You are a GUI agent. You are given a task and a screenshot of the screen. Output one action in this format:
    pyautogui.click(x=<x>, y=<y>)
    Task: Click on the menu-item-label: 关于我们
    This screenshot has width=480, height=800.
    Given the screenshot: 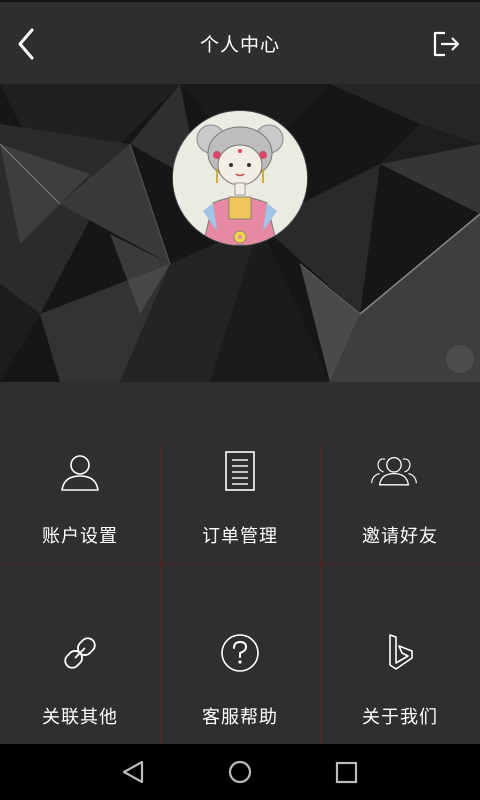 What is the action you would take?
    pyautogui.click(x=400, y=717)
    